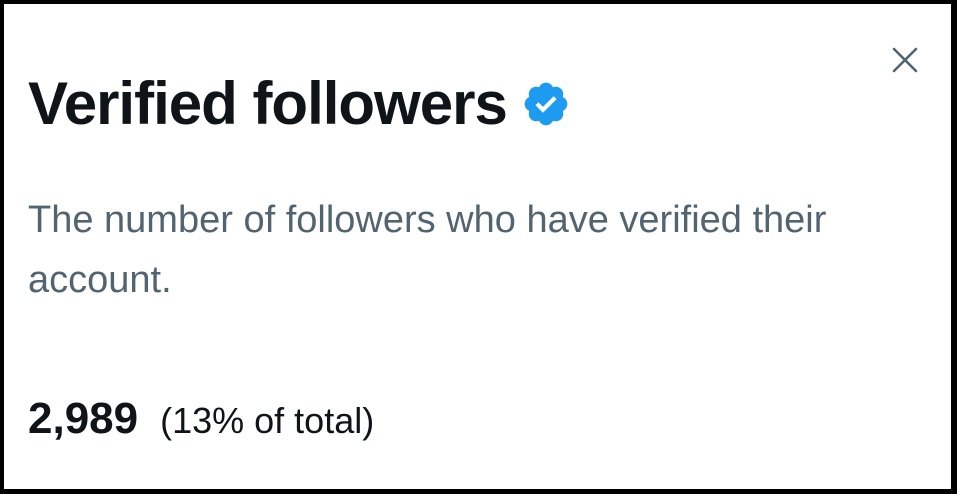 This screenshot has height=494, width=957. What do you see at coordinates (83, 418) in the screenshot?
I see `verified-followers-count: 2,989` at bounding box center [83, 418].